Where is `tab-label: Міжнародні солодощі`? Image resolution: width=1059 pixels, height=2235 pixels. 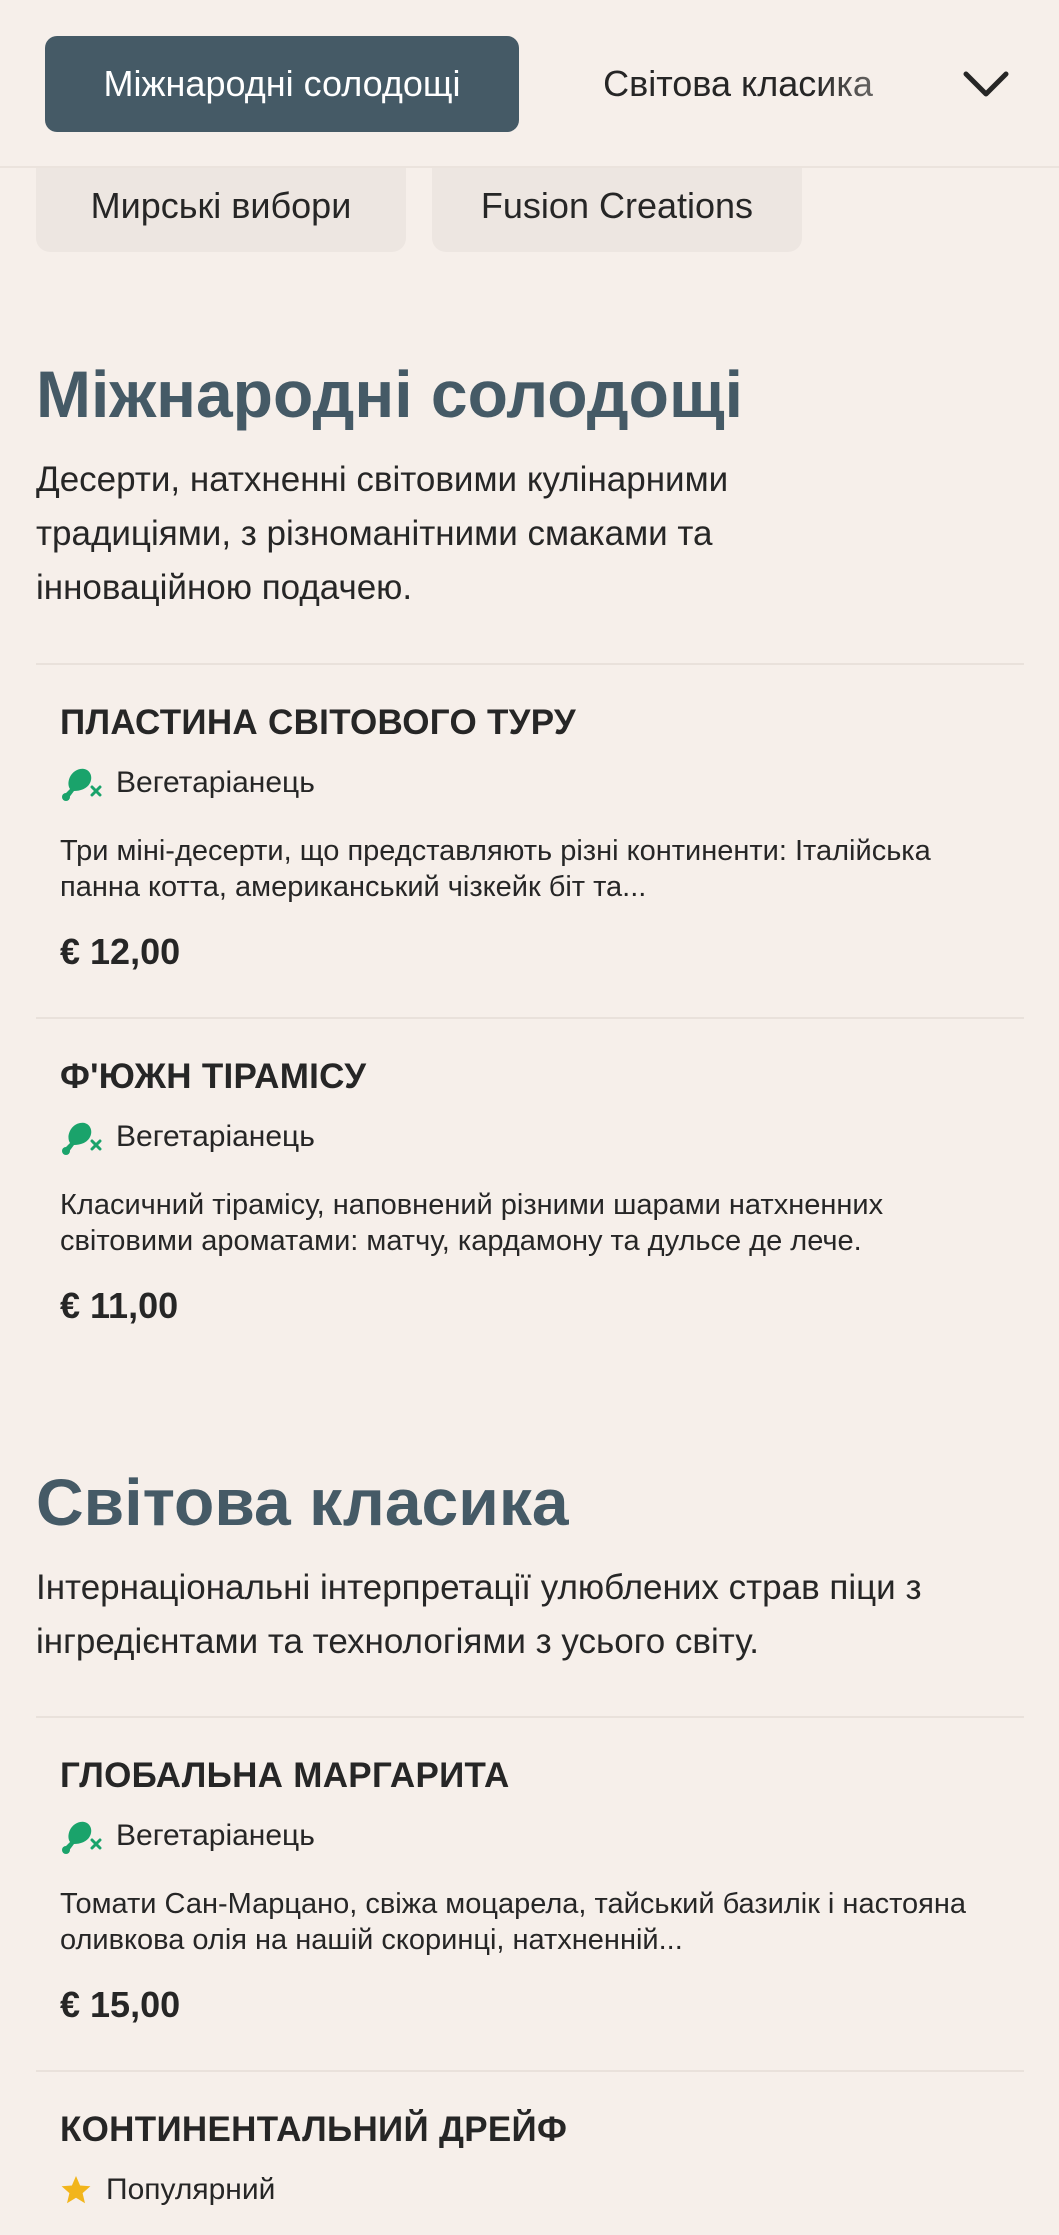 tab-label: Міжнародні солодощі is located at coordinates (282, 83).